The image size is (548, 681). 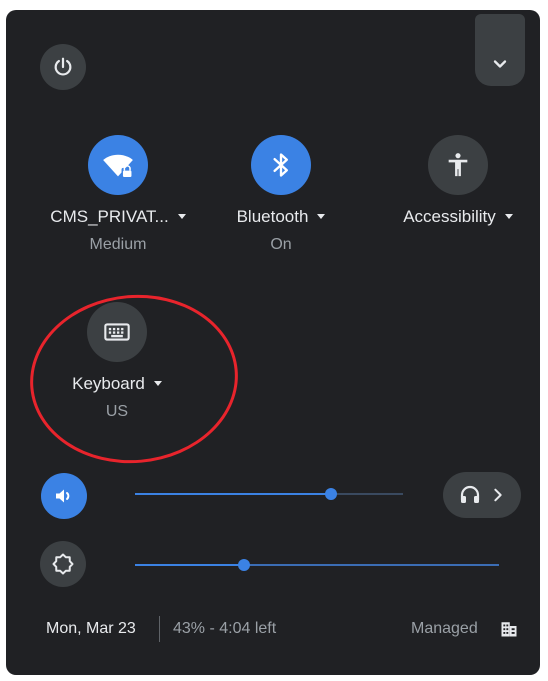 I want to click on footer-divider, so click(x=159, y=629).